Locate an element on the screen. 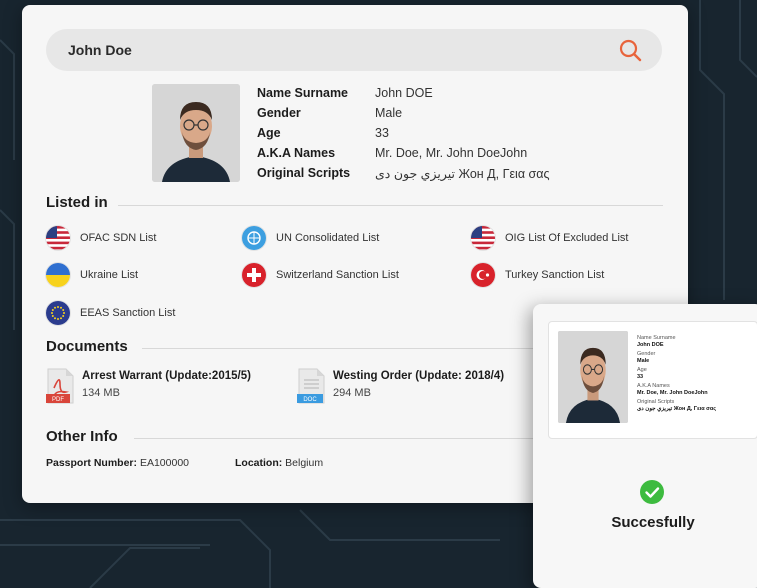 The height and width of the screenshot is (588, 757). detail-label: Original Scripts is located at coordinates (304, 173).